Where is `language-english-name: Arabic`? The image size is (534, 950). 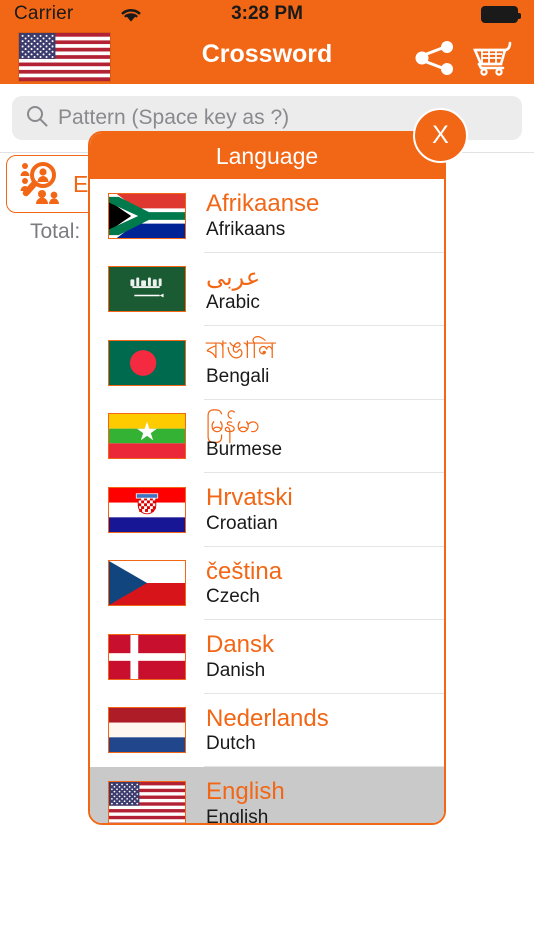 language-english-name: Arabic is located at coordinates (233, 303).